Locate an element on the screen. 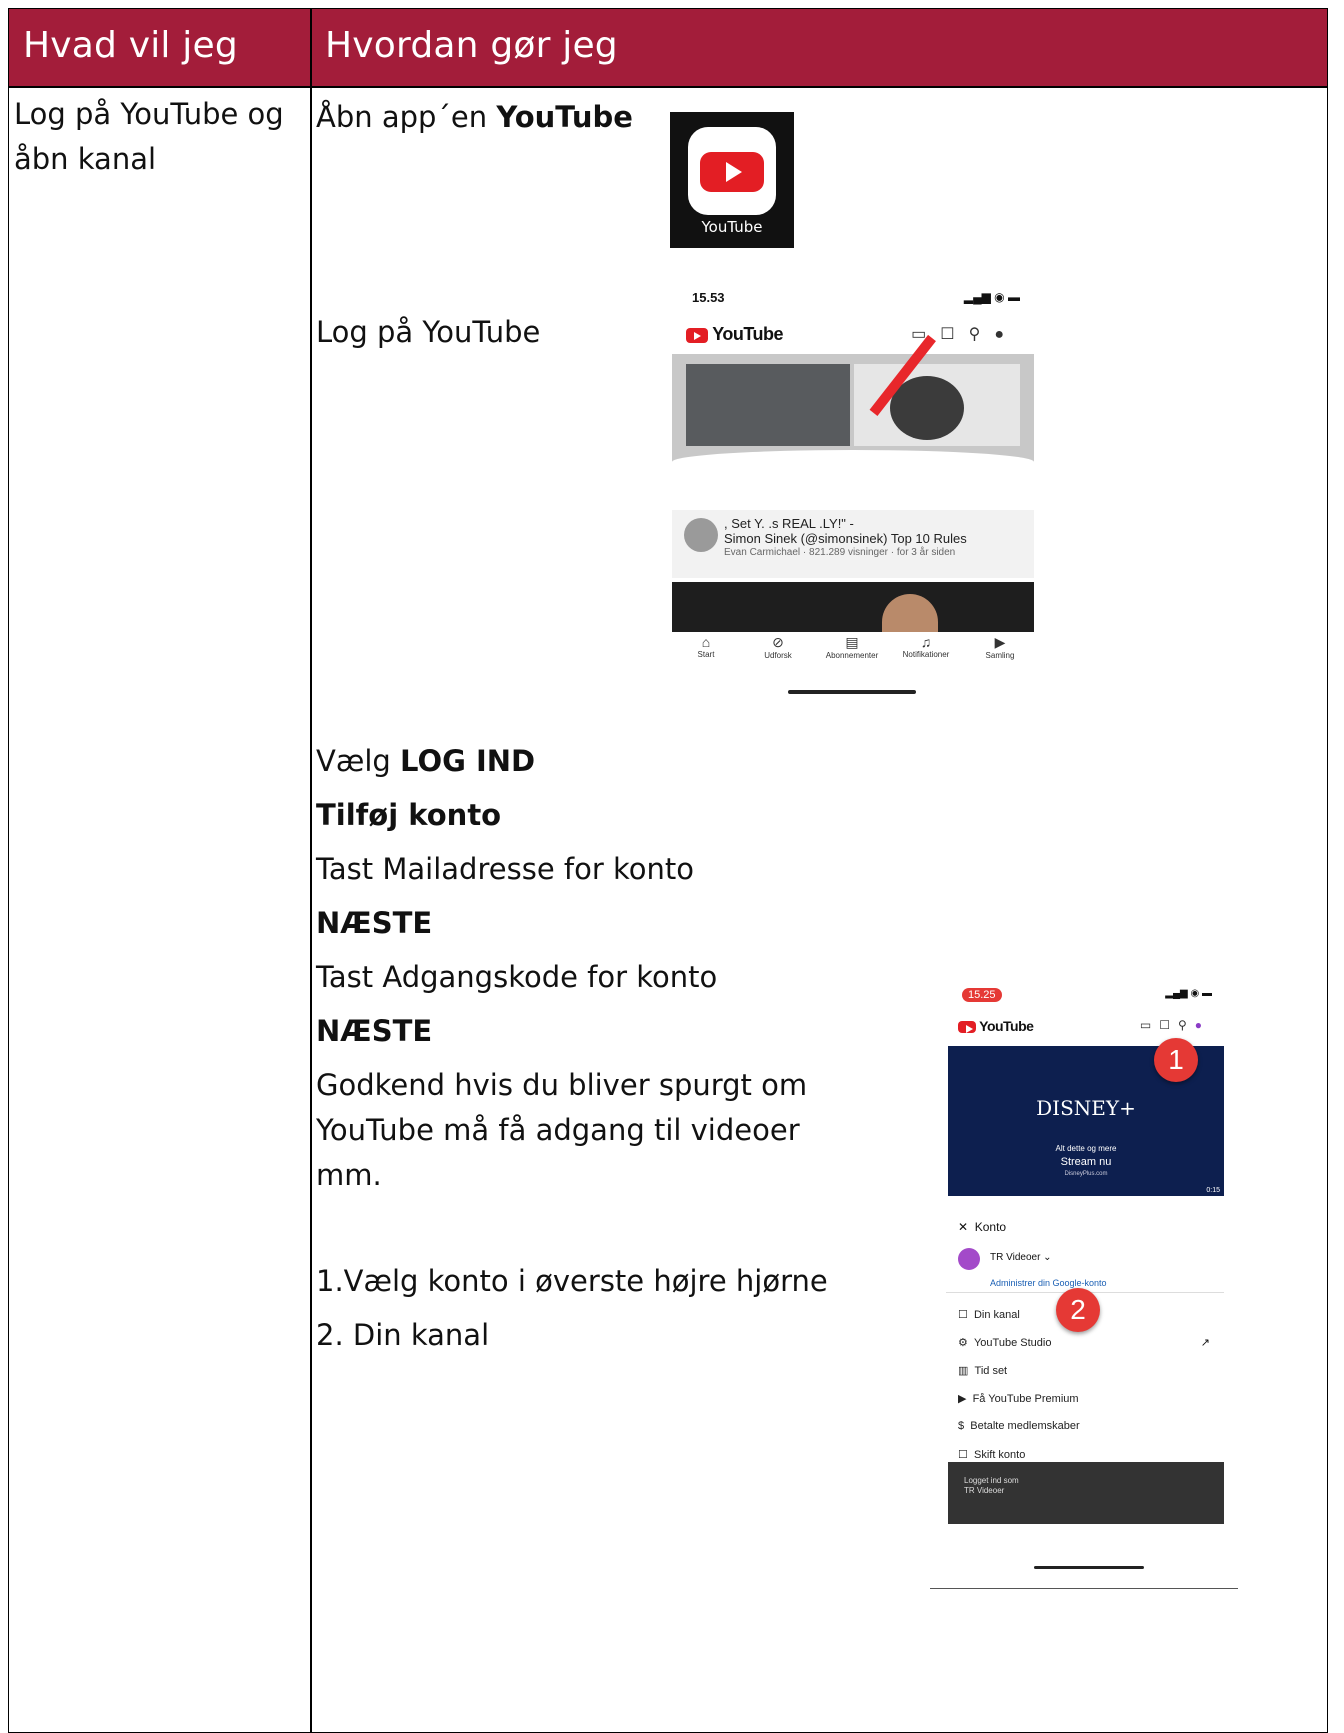 Image resolution: width=1344 pixels, height=1733 pixels. step-mail: Tast Mailadresse for konto is located at coordinates (505, 869).